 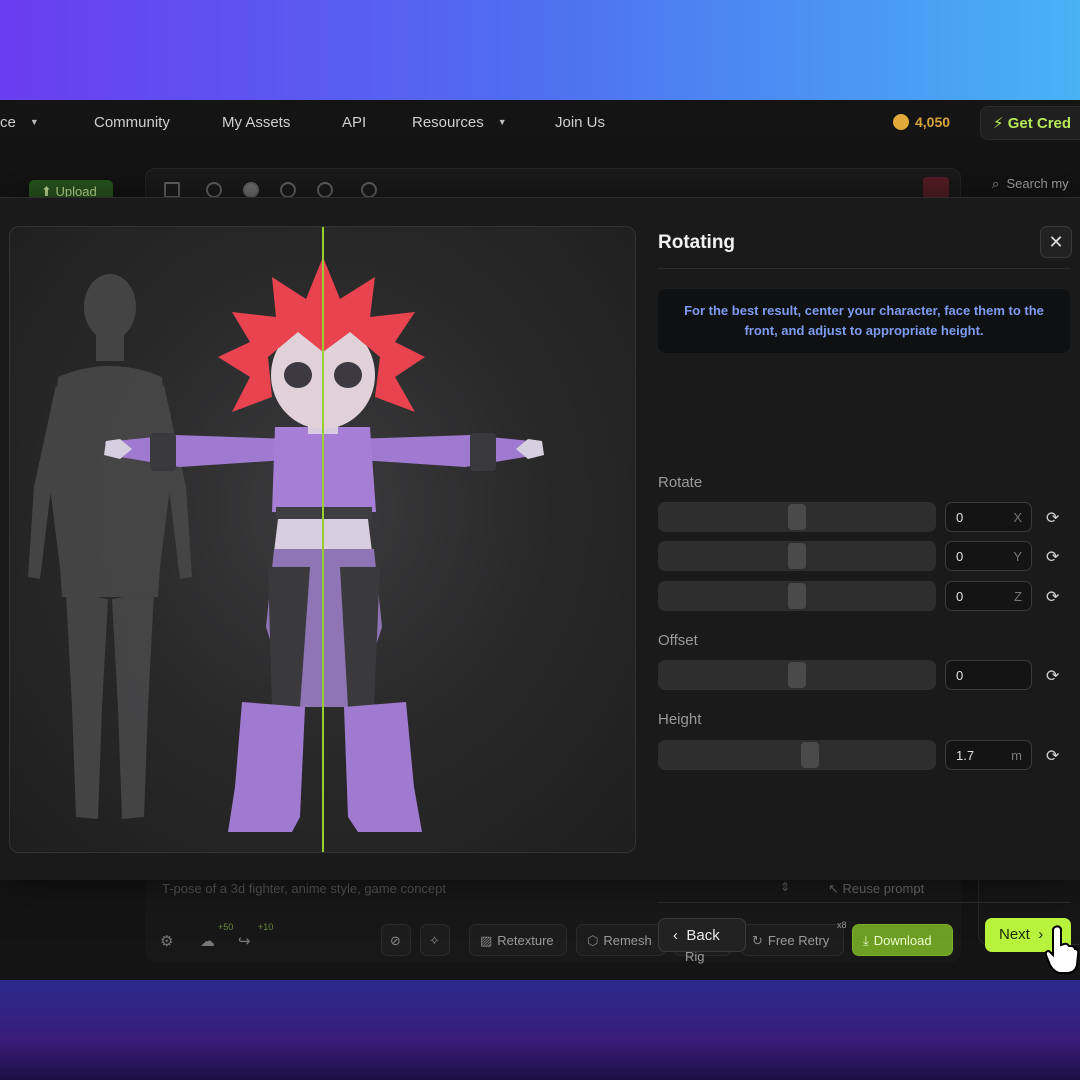 I want to click on close-button: ✕, so click(x=1056, y=242).